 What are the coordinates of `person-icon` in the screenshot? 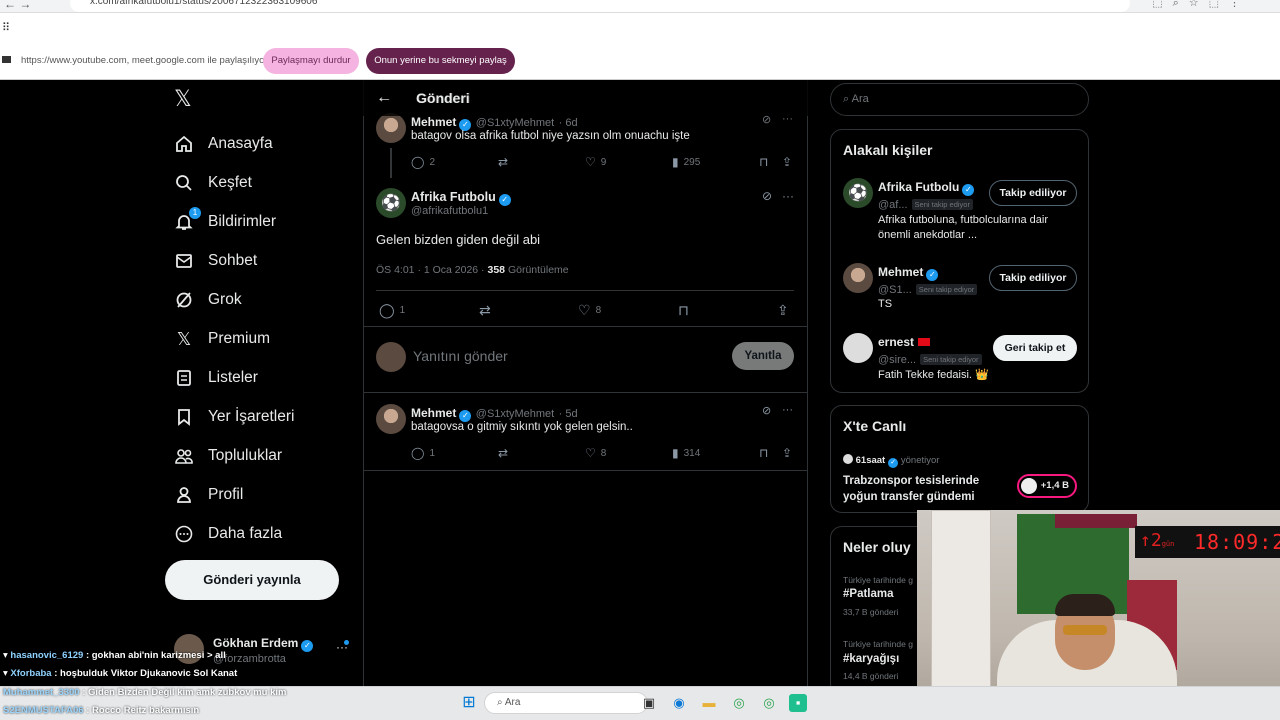 It's located at (184, 495).